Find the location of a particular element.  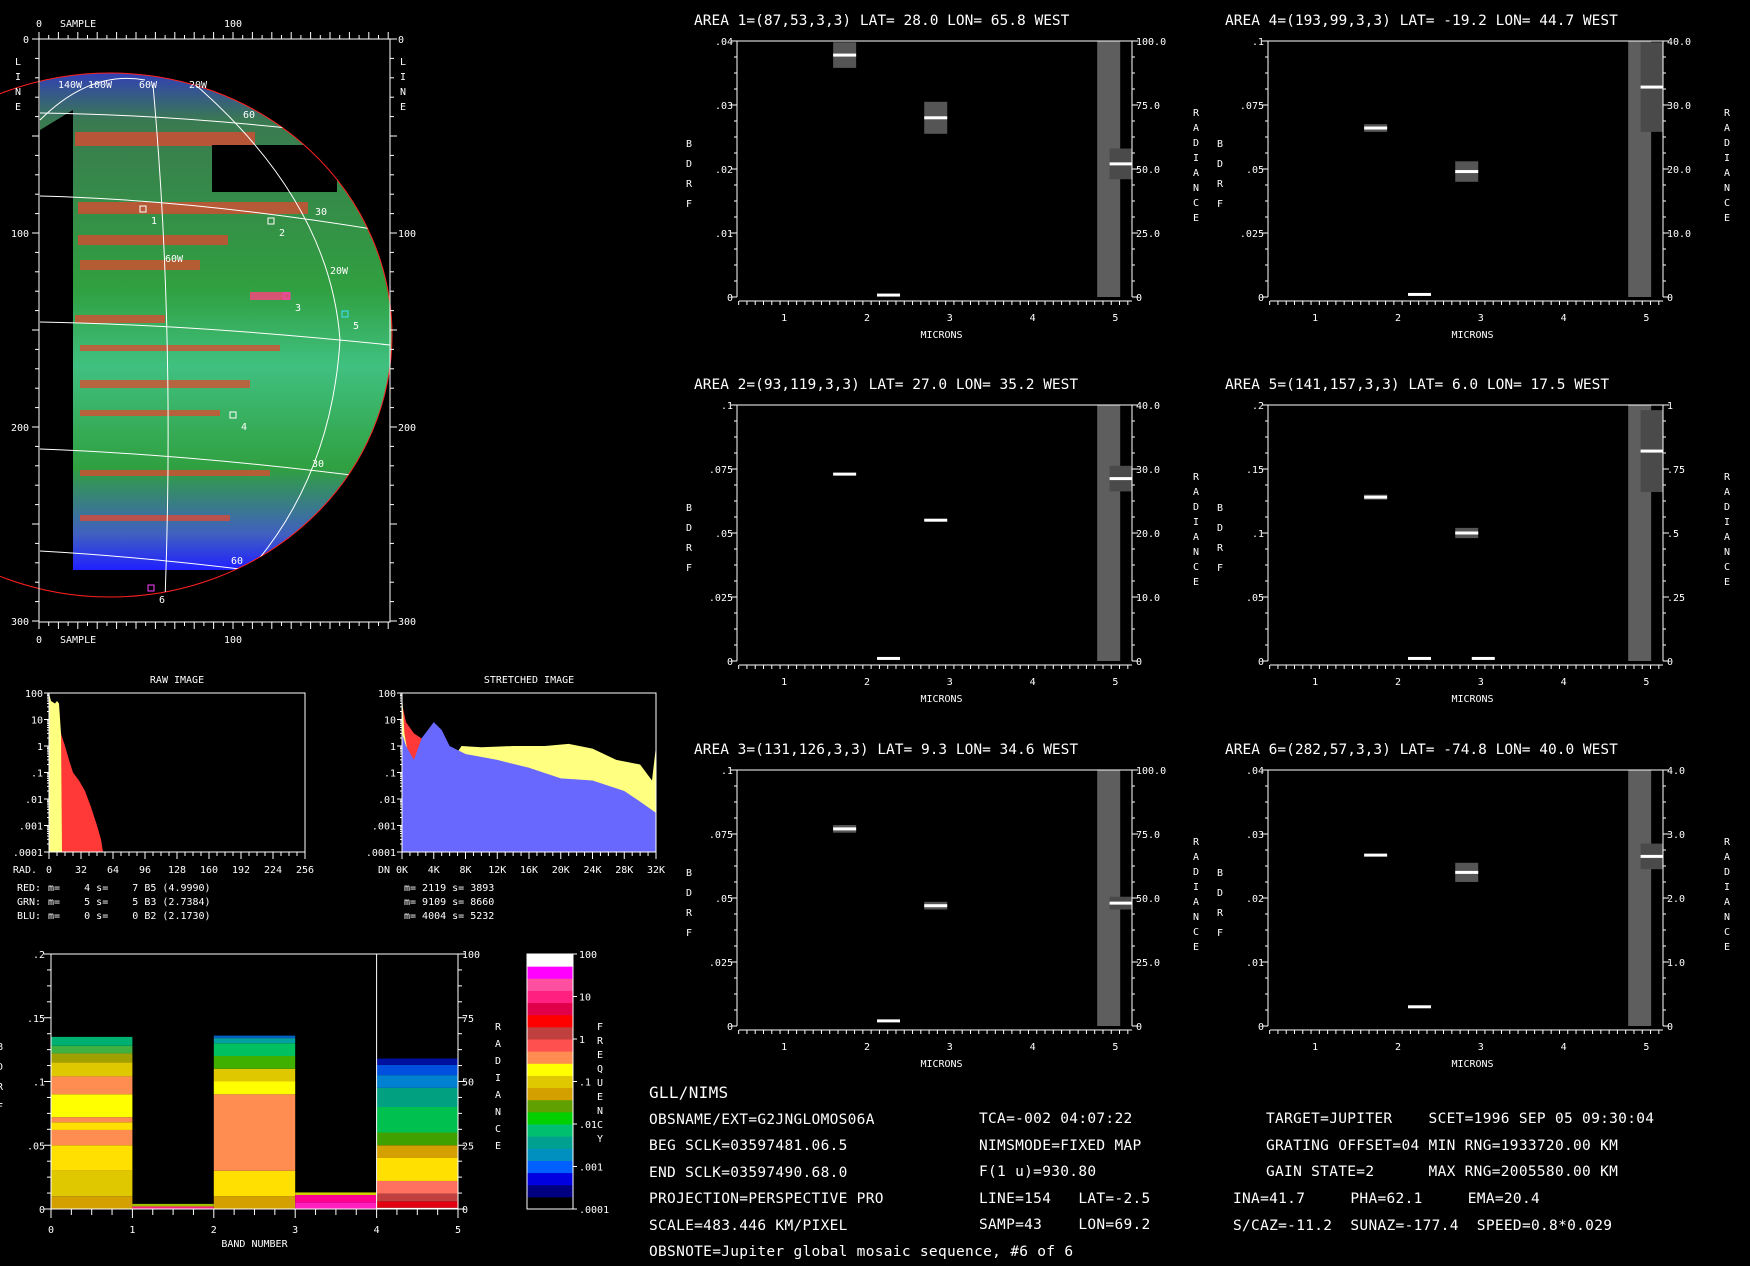

radiance-tick-label: 20.0 is located at coordinates (1679, 170).